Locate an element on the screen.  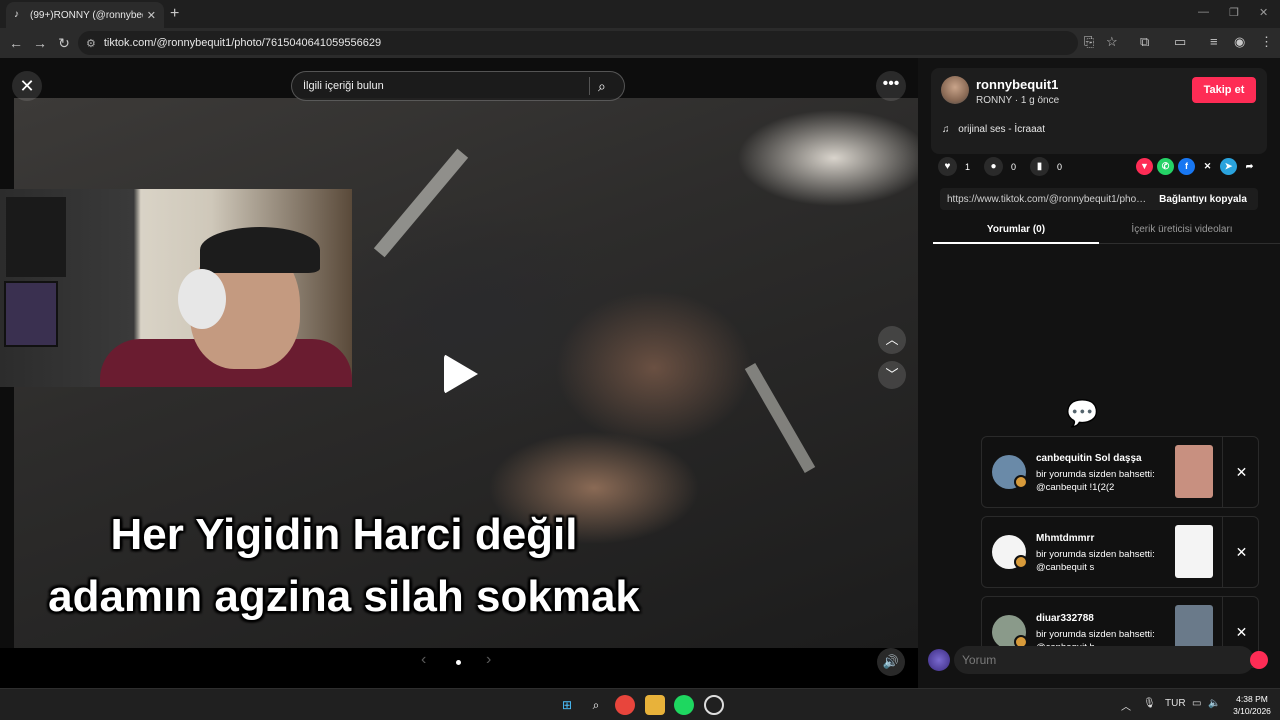
music-note-icon: ♫ is located at coordinates (946, 129).